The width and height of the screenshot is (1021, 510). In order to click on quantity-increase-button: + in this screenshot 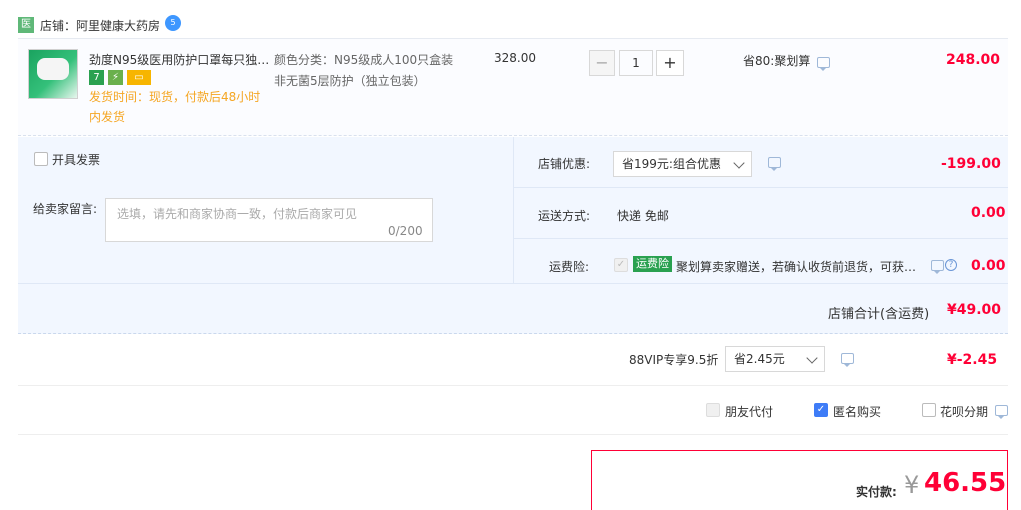, I will do `click(670, 63)`.